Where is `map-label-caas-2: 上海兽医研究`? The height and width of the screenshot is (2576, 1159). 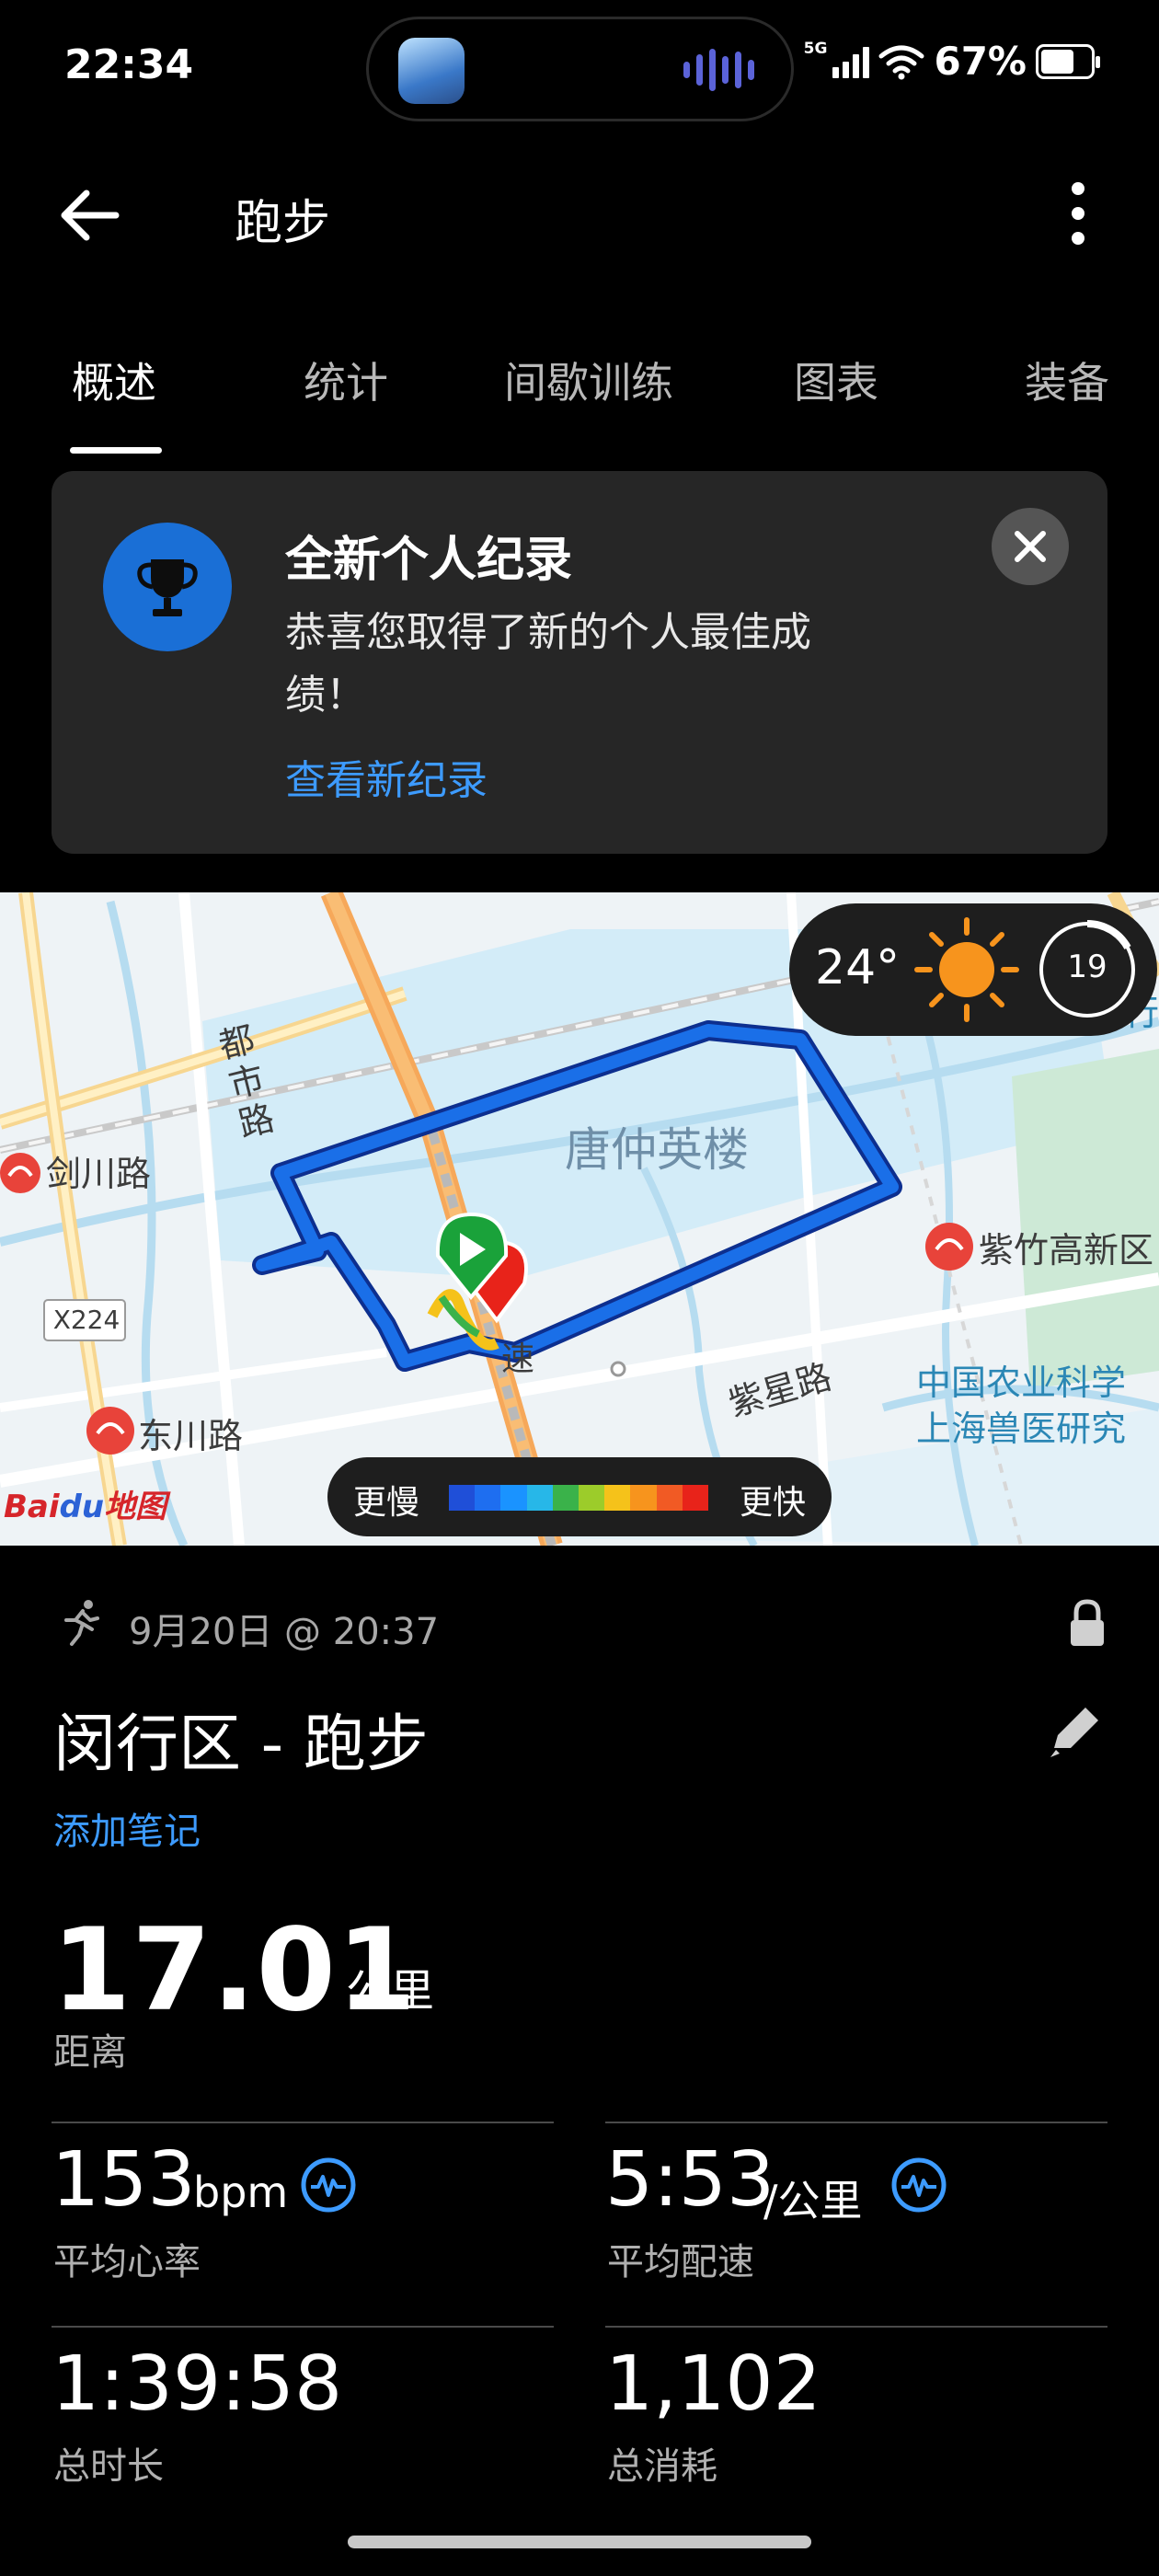 map-label-caas-2: 上海兽医研究 is located at coordinates (1021, 1429).